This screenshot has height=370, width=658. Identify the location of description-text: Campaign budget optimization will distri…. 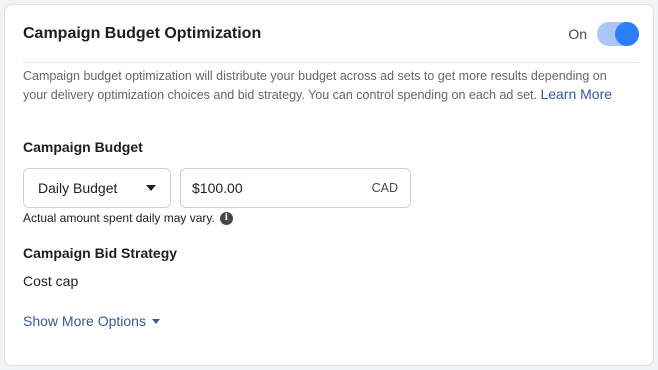
(315, 85).